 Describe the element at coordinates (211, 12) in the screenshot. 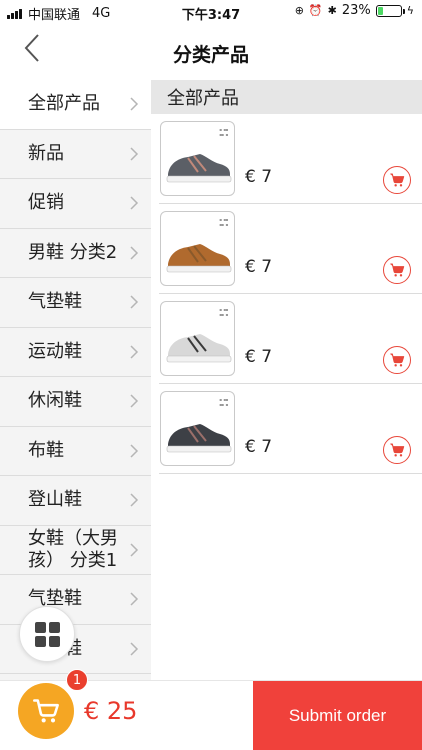

I see `status-bar: 中国联通 4G 下午3:47 ⊕ ⏰ ✱ 23% ϟ` at that location.